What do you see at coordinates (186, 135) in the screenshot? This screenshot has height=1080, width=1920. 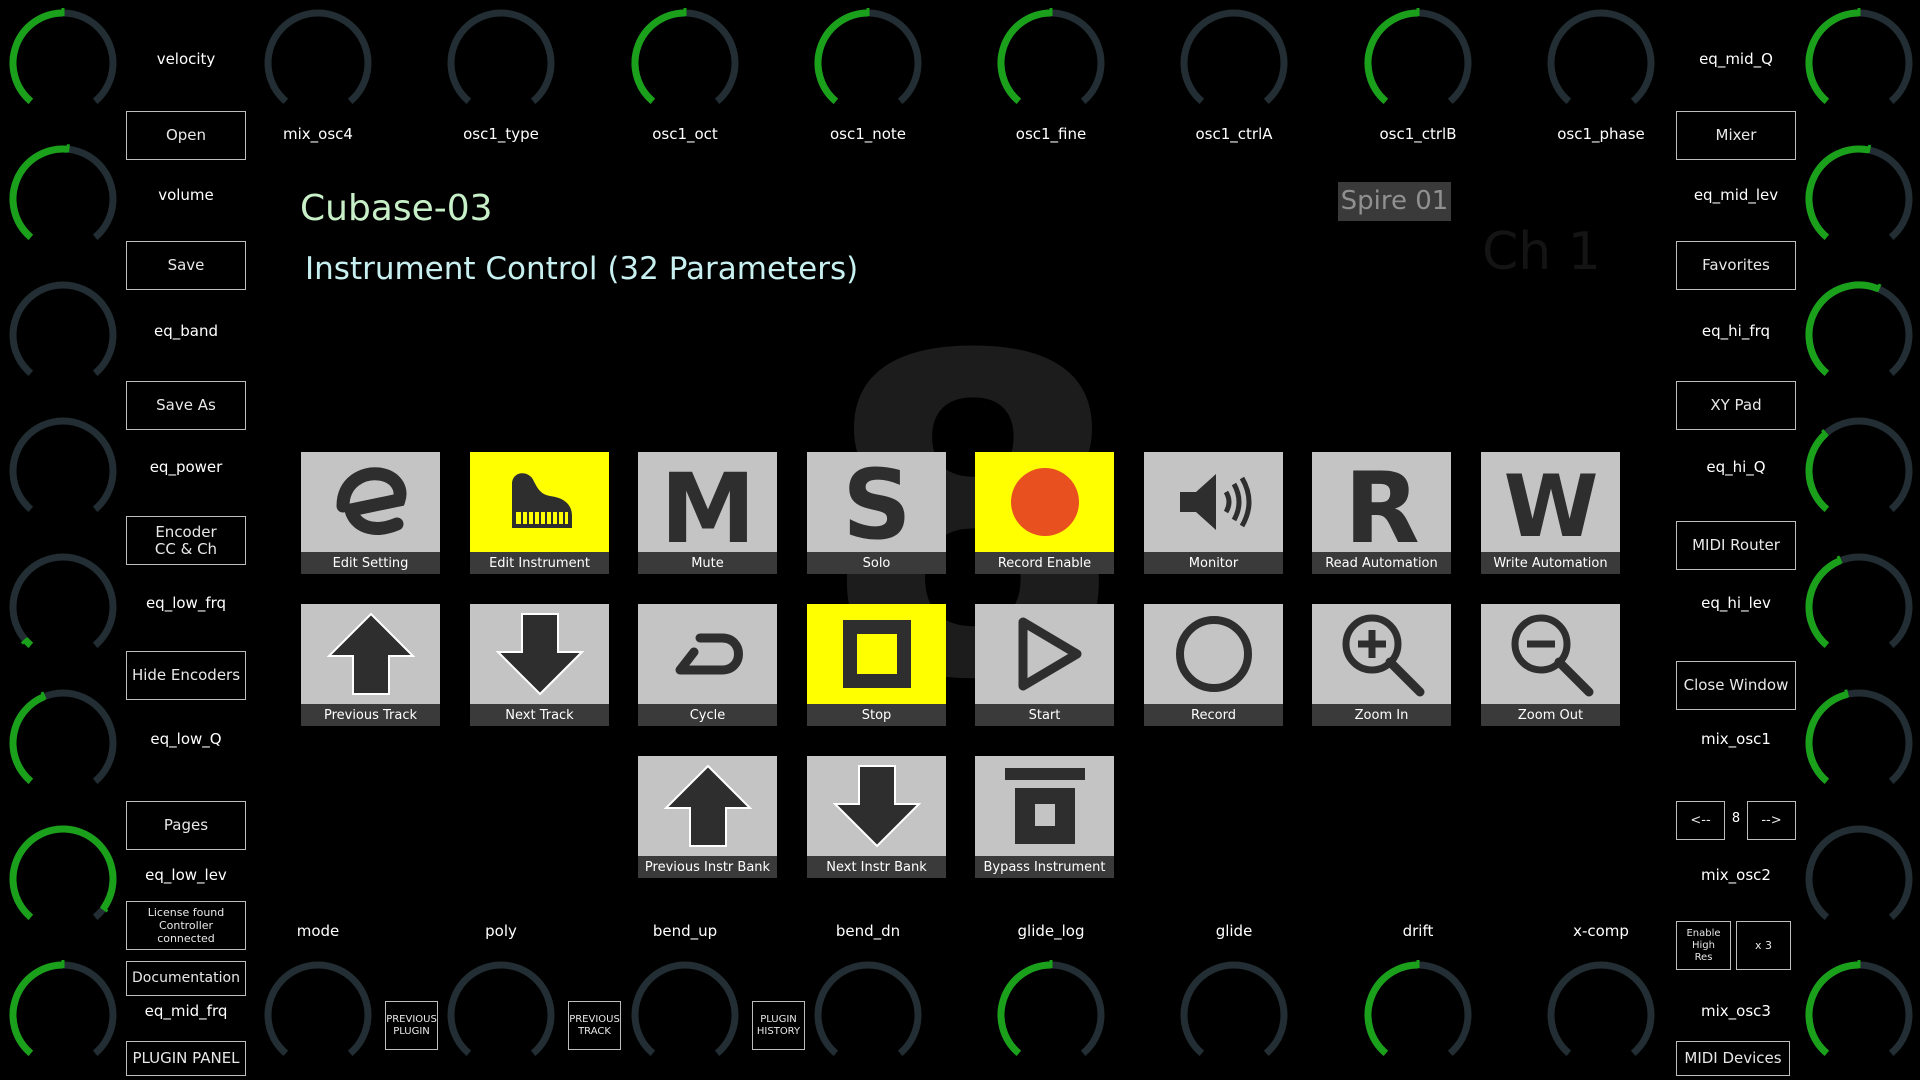 I see `open-button: Open` at bounding box center [186, 135].